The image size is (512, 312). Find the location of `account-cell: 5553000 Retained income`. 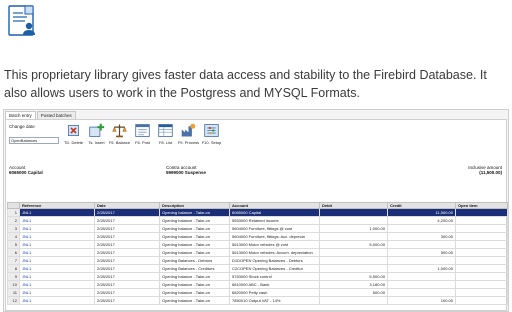

account-cell: 5553000 Retained income is located at coordinates (274, 220).